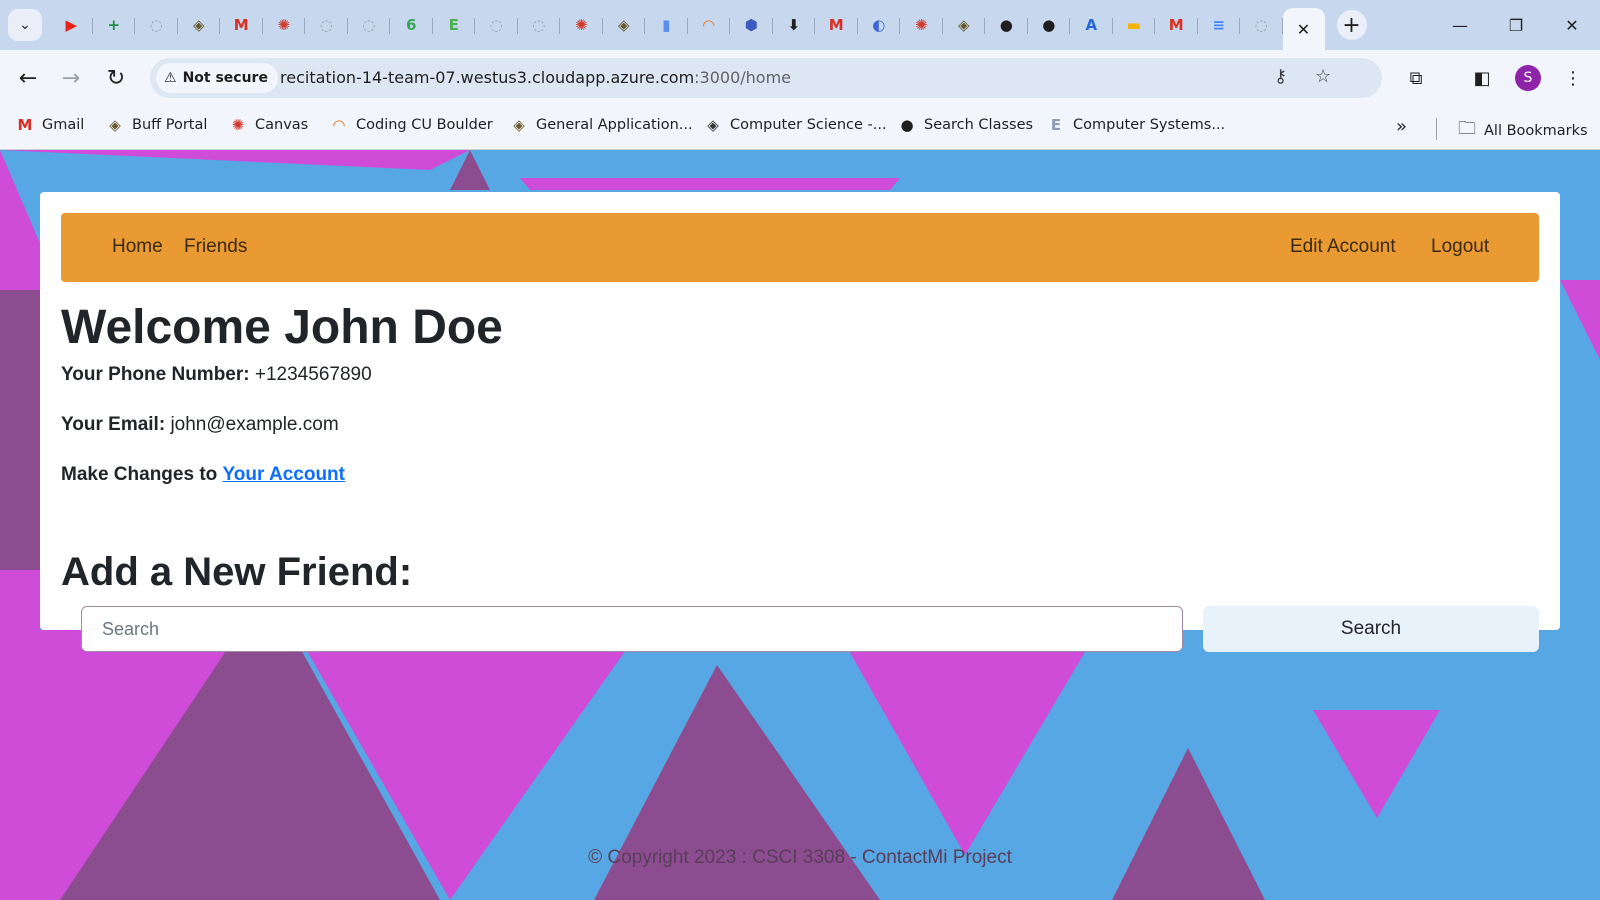 The width and height of the screenshot is (1600, 900). What do you see at coordinates (743, 77) in the screenshot?
I see `url-path: :3000/home` at bounding box center [743, 77].